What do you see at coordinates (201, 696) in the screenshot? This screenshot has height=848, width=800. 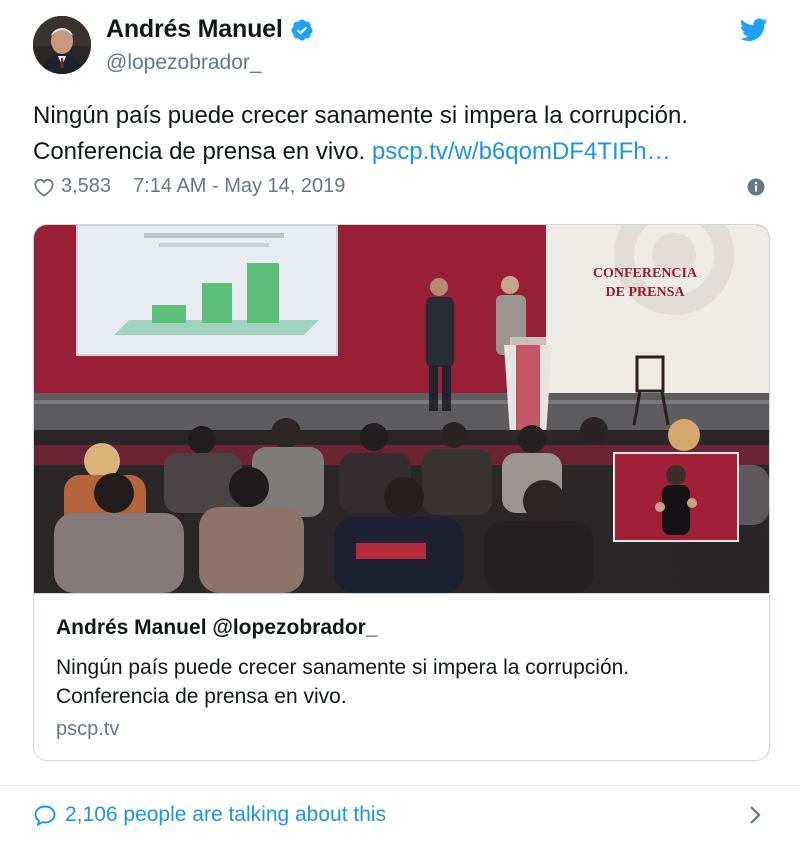 I see `card-description-line-2: Conferencia de prensa en vivo.` at bounding box center [201, 696].